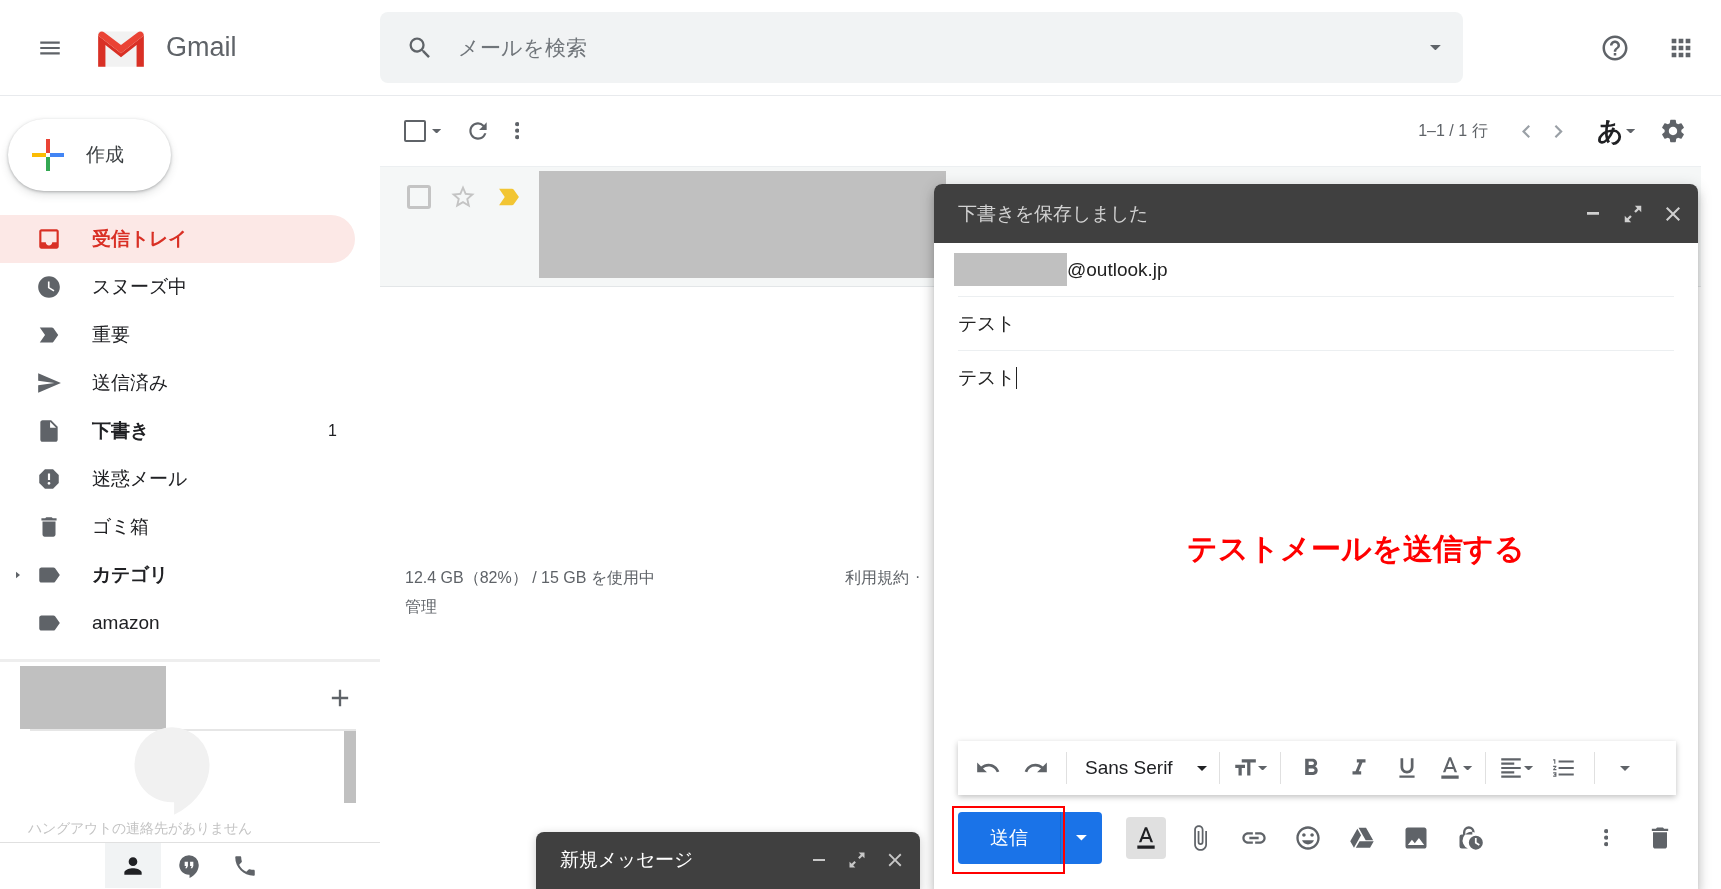  Describe the element at coordinates (49, 479) in the screenshot. I see `warning-octagon-icon` at that location.